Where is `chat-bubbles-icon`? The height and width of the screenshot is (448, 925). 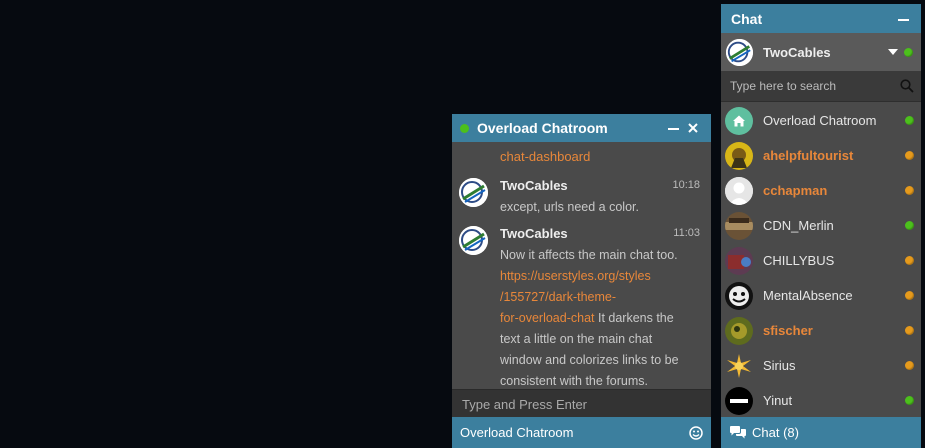
chat-bubbles-icon is located at coordinates (738, 432).